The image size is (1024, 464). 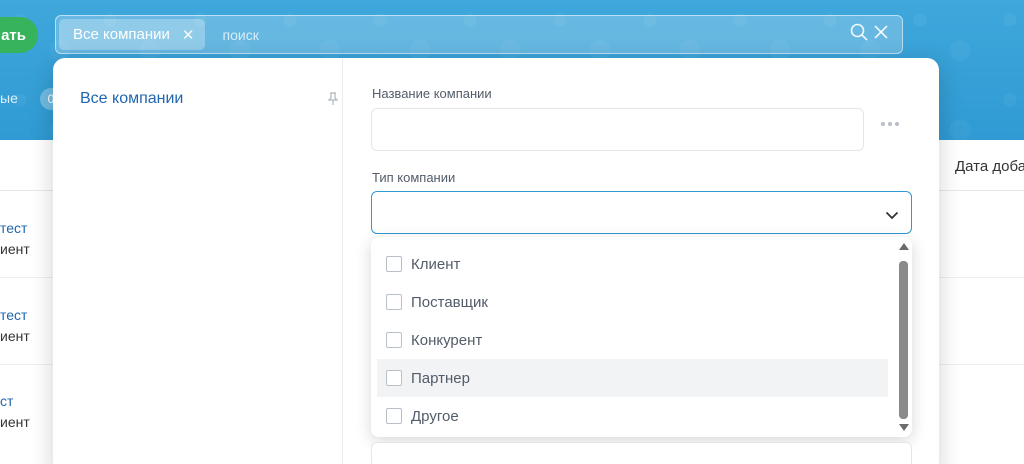 What do you see at coordinates (131, 99) in the screenshot?
I see `preset-all-companies: Все компании` at bounding box center [131, 99].